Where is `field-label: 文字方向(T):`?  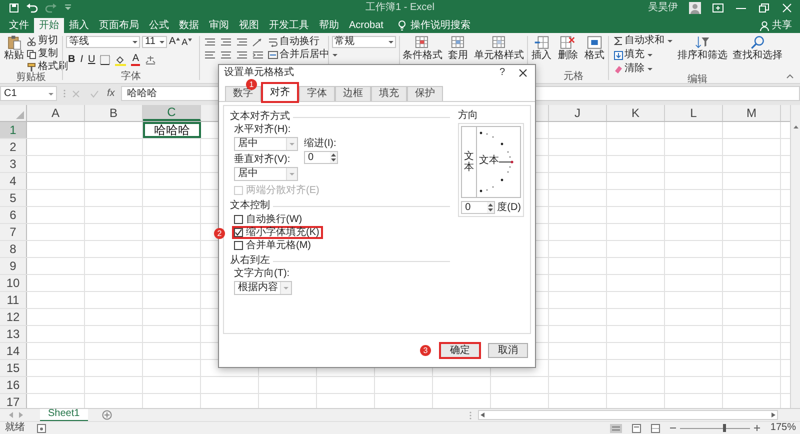
field-label: 文字方向(T): is located at coordinates (262, 275).